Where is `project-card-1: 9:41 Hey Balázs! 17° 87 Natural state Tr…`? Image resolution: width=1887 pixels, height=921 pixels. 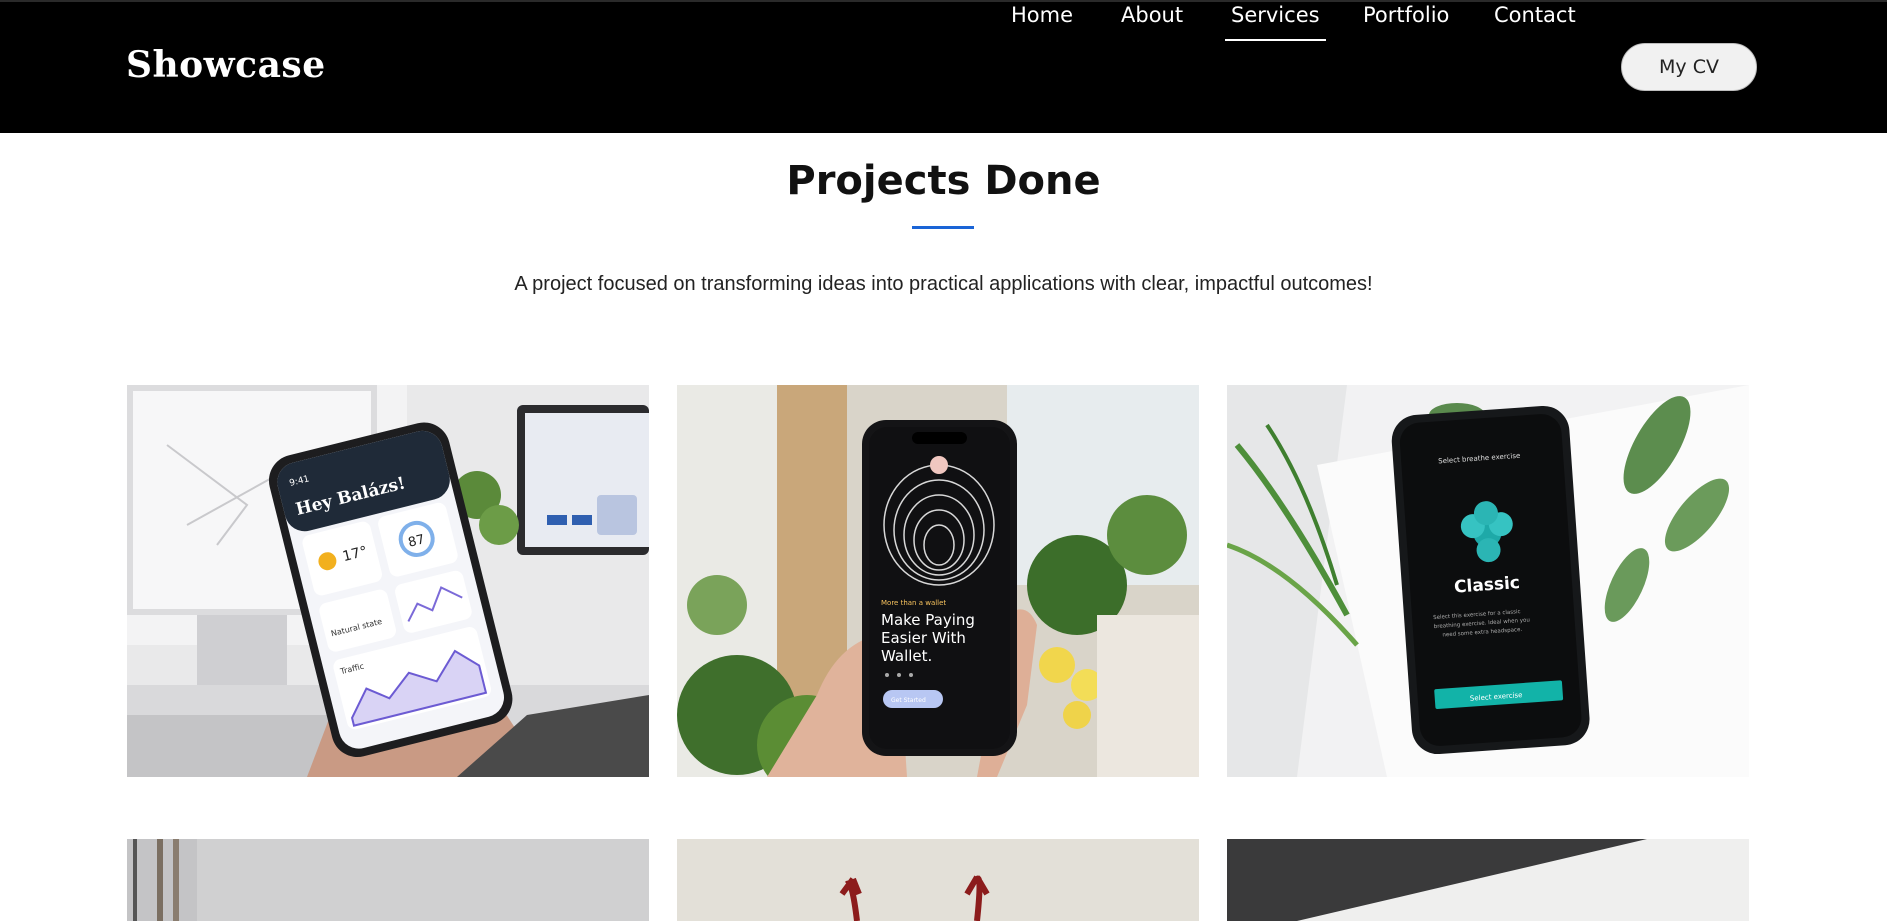 project-card-1: 9:41 Hey Balázs! 17° 87 Natural state Tr… is located at coordinates (388, 581).